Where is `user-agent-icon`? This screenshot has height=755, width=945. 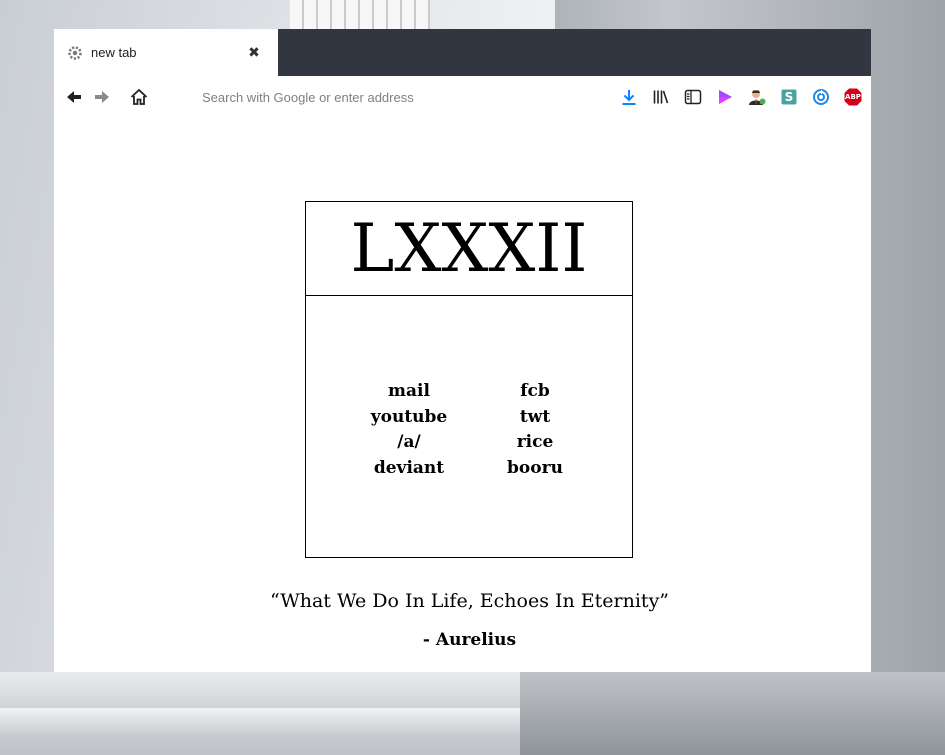 user-agent-icon is located at coordinates (757, 97).